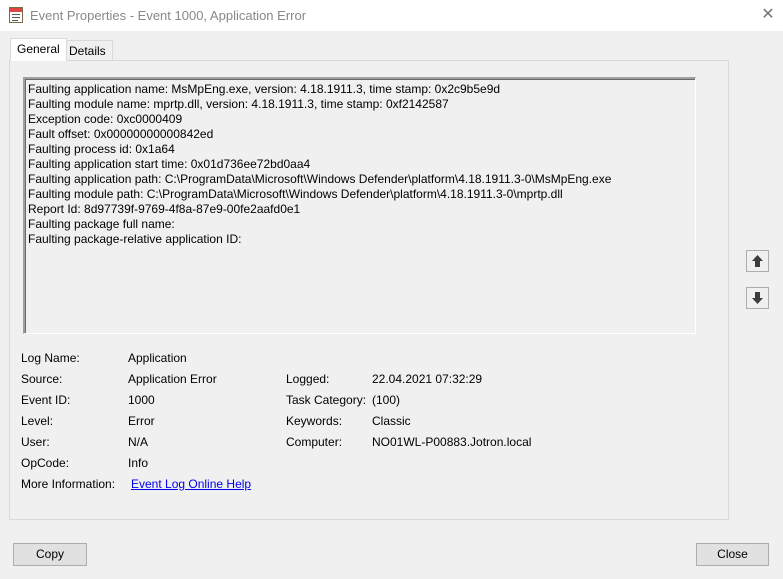 This screenshot has height=579, width=783. I want to click on event-log-online-help-link: Event Log Online Help, so click(191, 484).